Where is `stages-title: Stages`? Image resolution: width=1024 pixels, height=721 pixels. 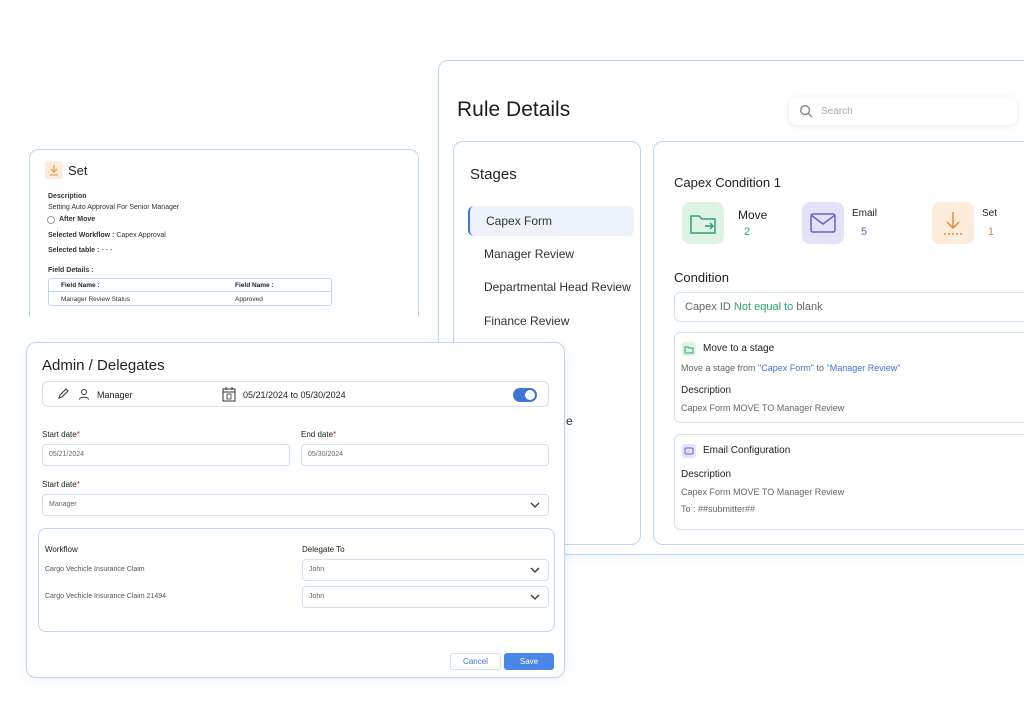
stages-title: Stages is located at coordinates (493, 174).